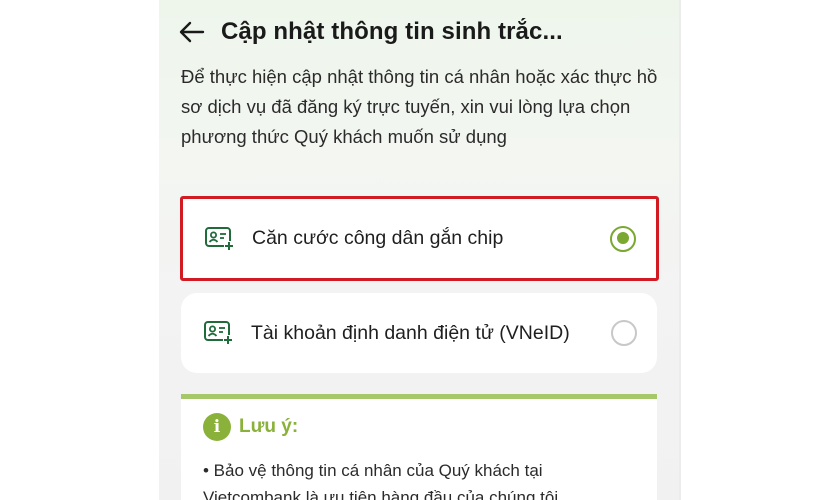 The height and width of the screenshot is (500, 840). I want to click on option-label: Tài khoản định danh điện tử (VNeID), so click(410, 332).